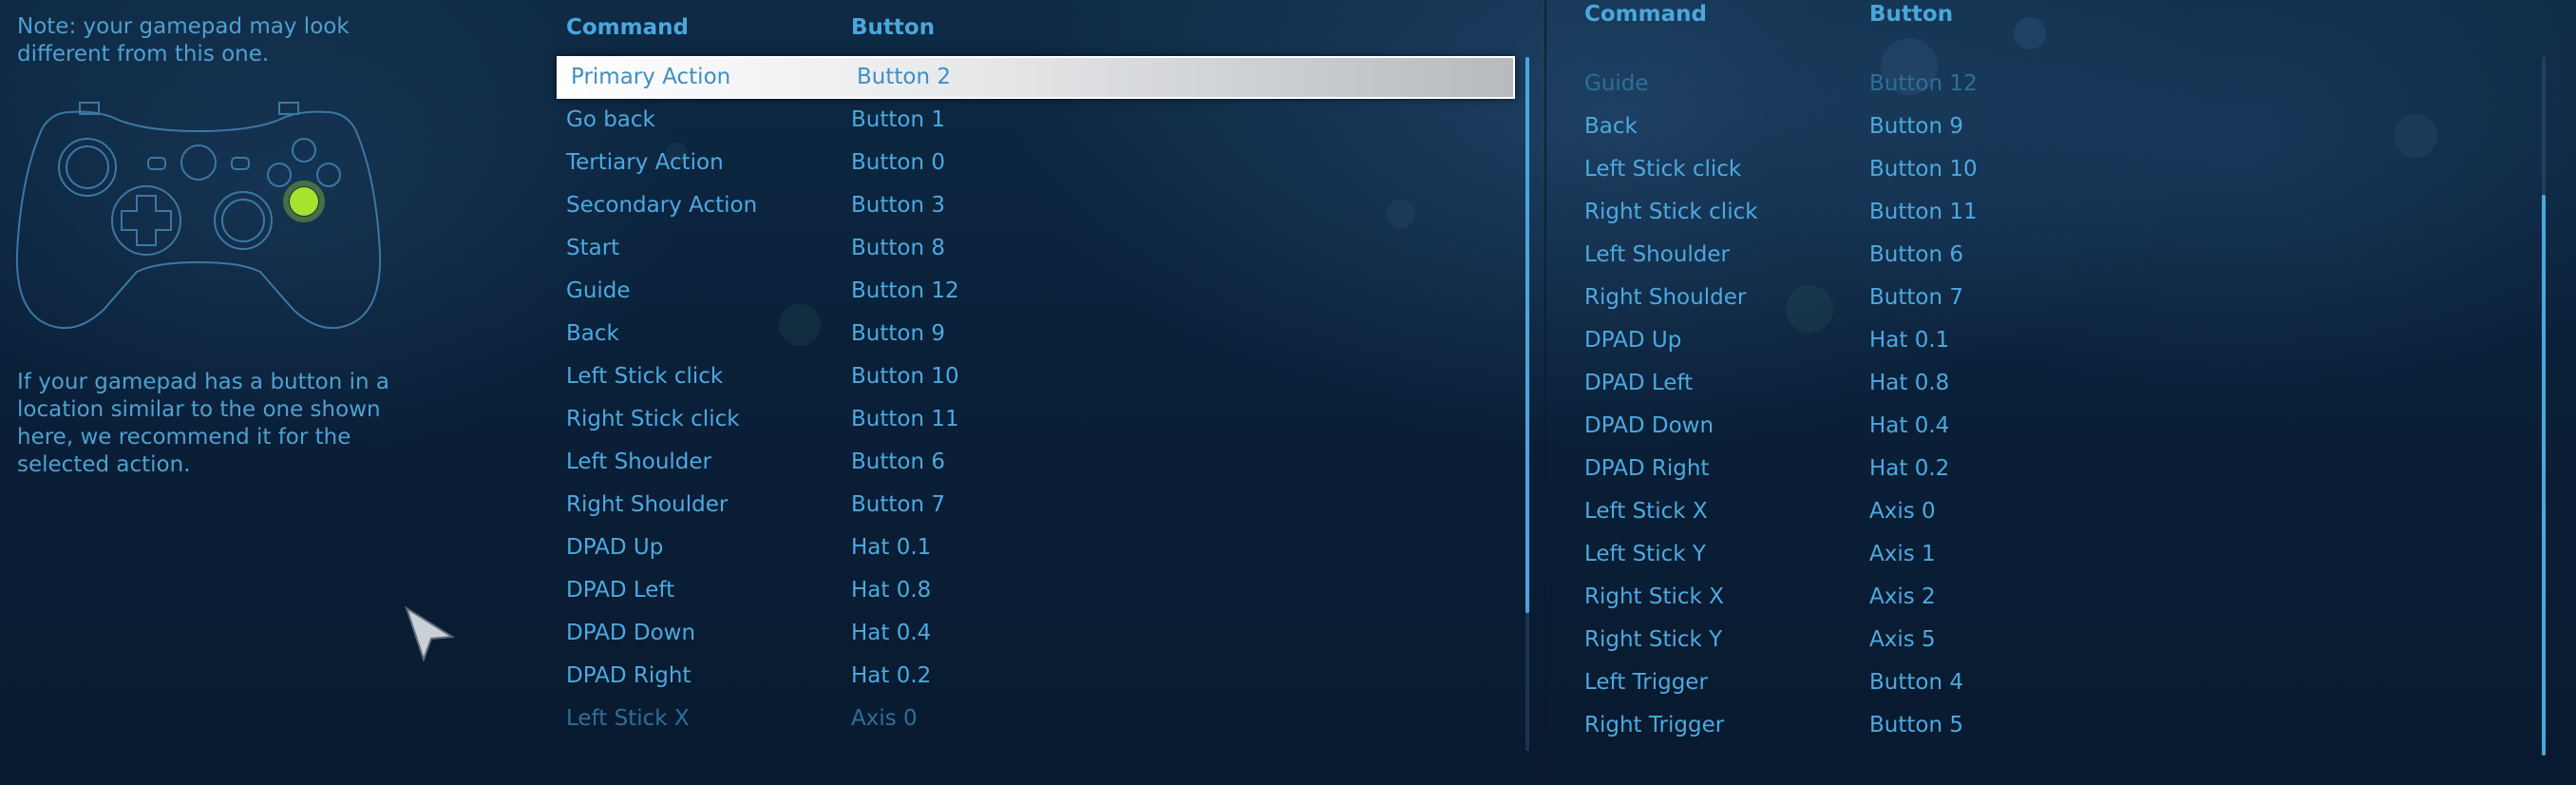  Describe the element at coordinates (1645, 554) in the screenshot. I see `row-command: Left Stick Y` at that location.